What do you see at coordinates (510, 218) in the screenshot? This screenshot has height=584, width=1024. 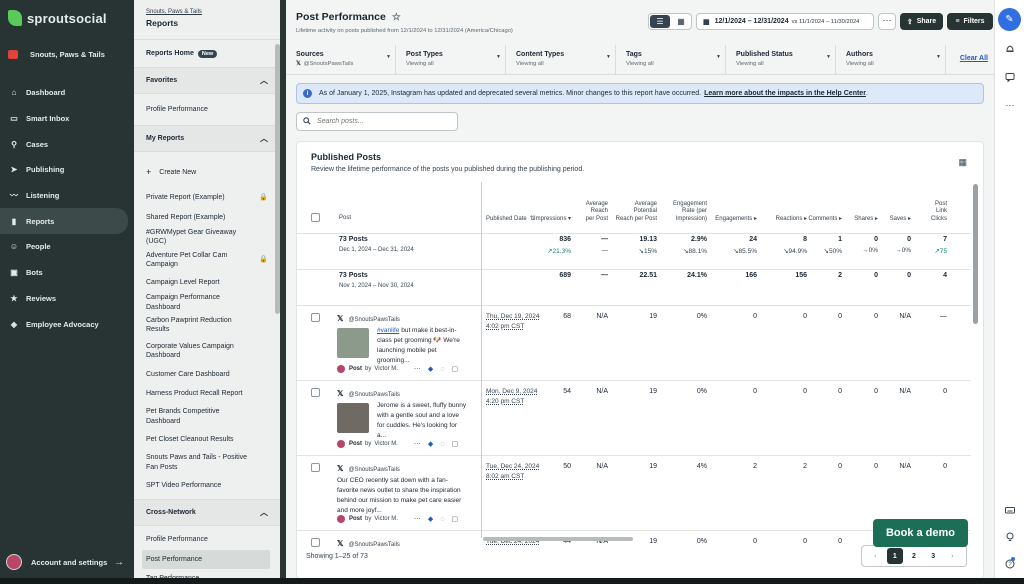 I see `column-header-published-date: Published Date ⇅` at bounding box center [510, 218].